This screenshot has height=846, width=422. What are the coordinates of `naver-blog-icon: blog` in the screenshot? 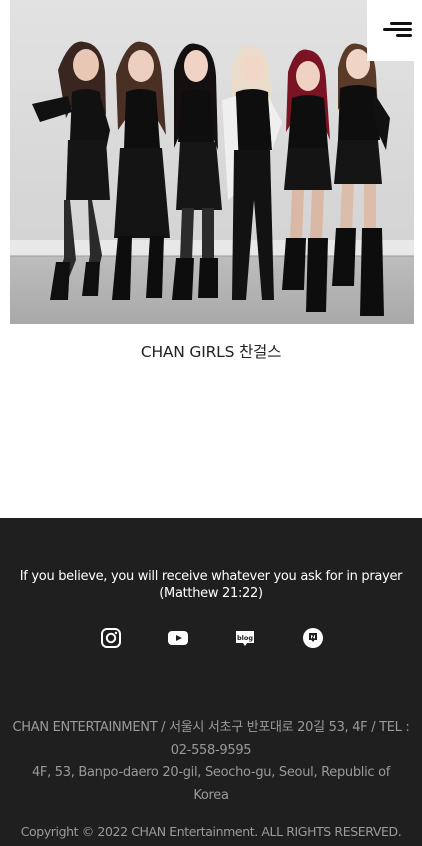 It's located at (245, 638).